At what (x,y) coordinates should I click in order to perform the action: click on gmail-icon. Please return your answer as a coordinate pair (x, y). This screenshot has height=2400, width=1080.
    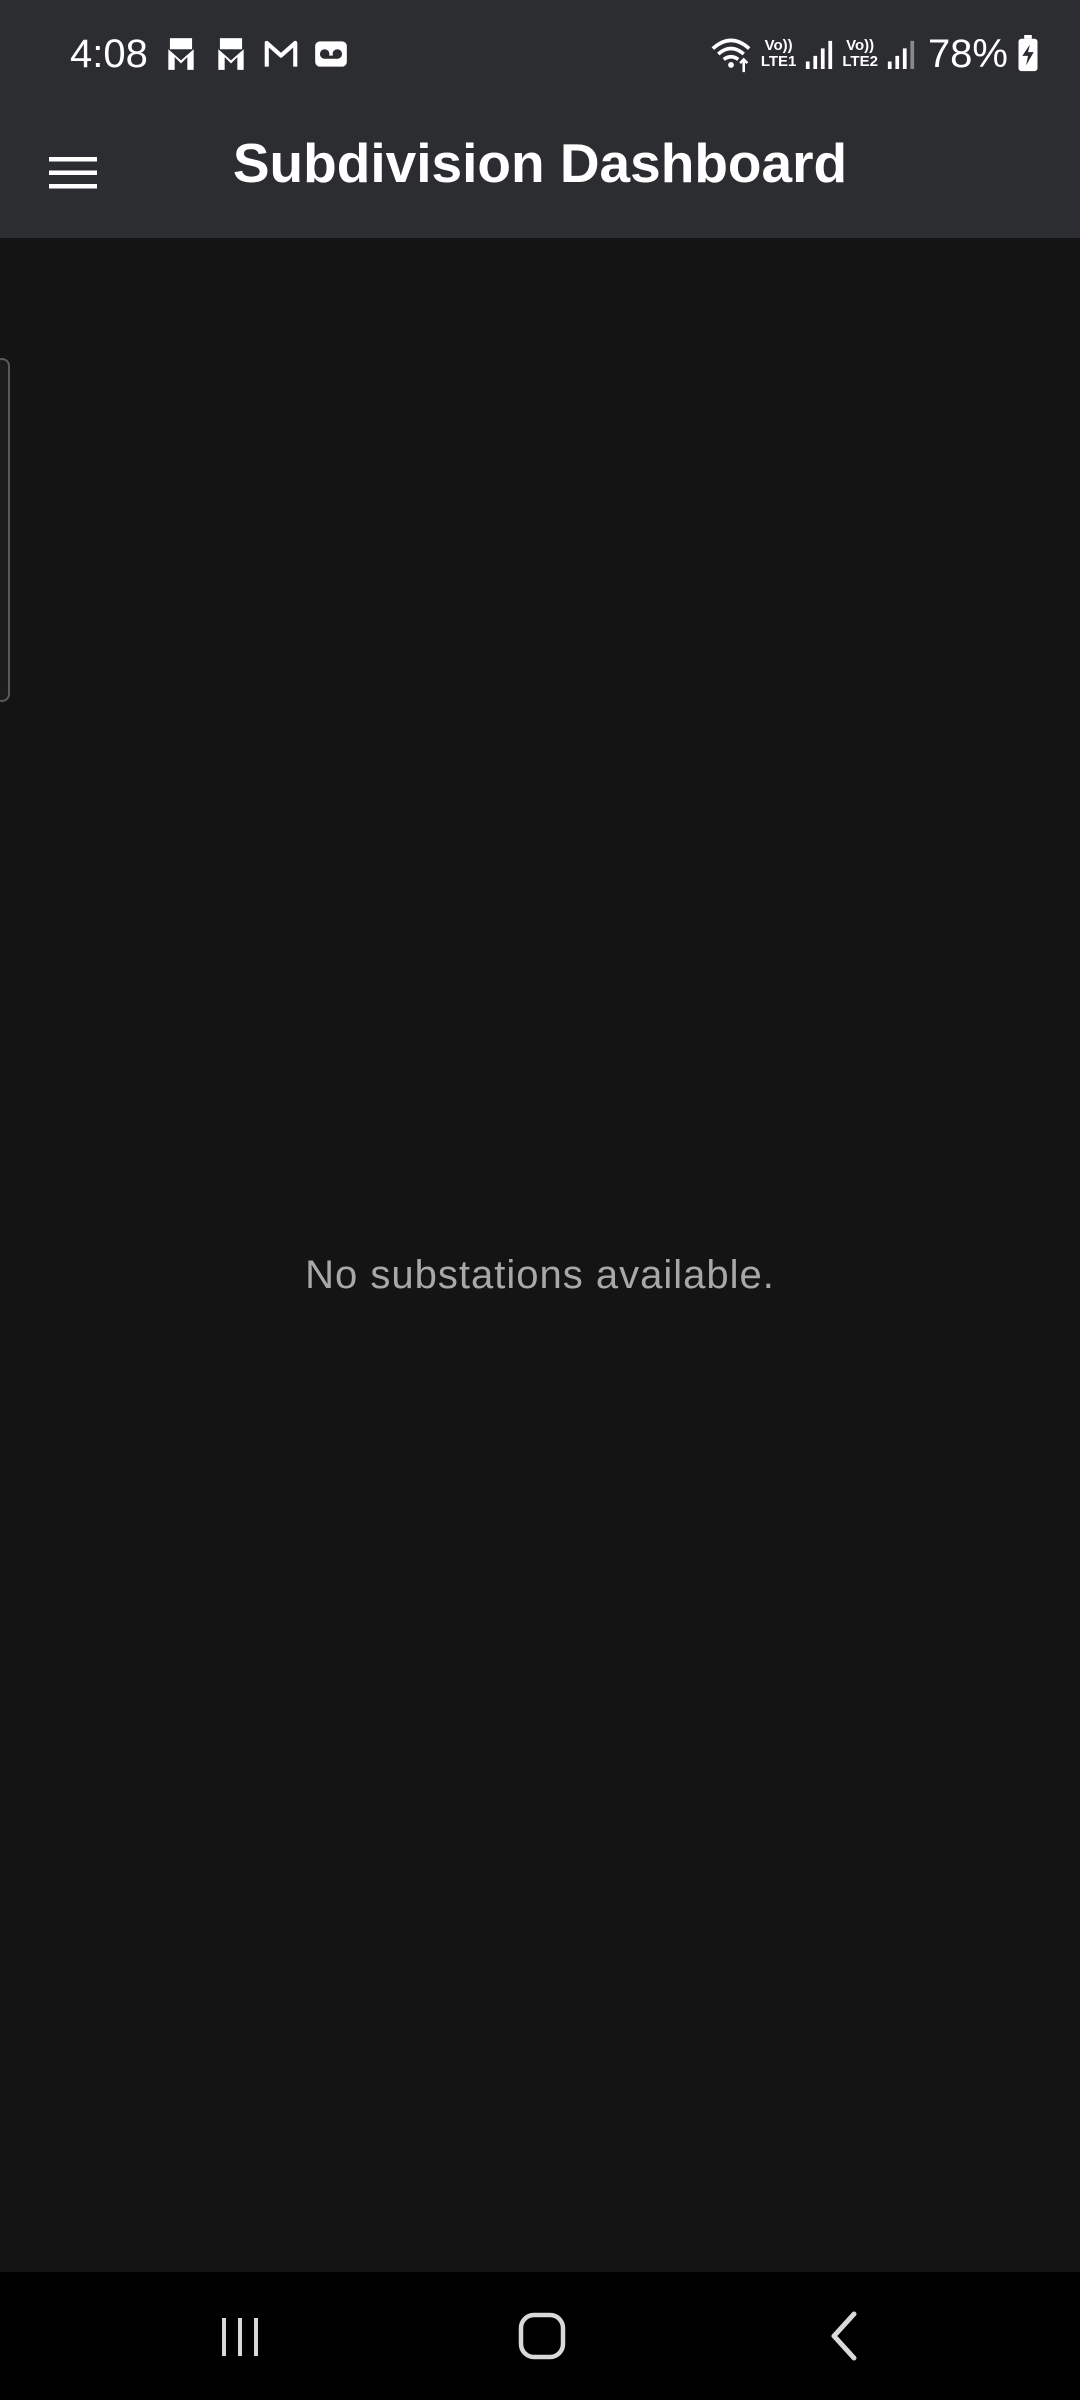
    Looking at the image, I should click on (281, 53).